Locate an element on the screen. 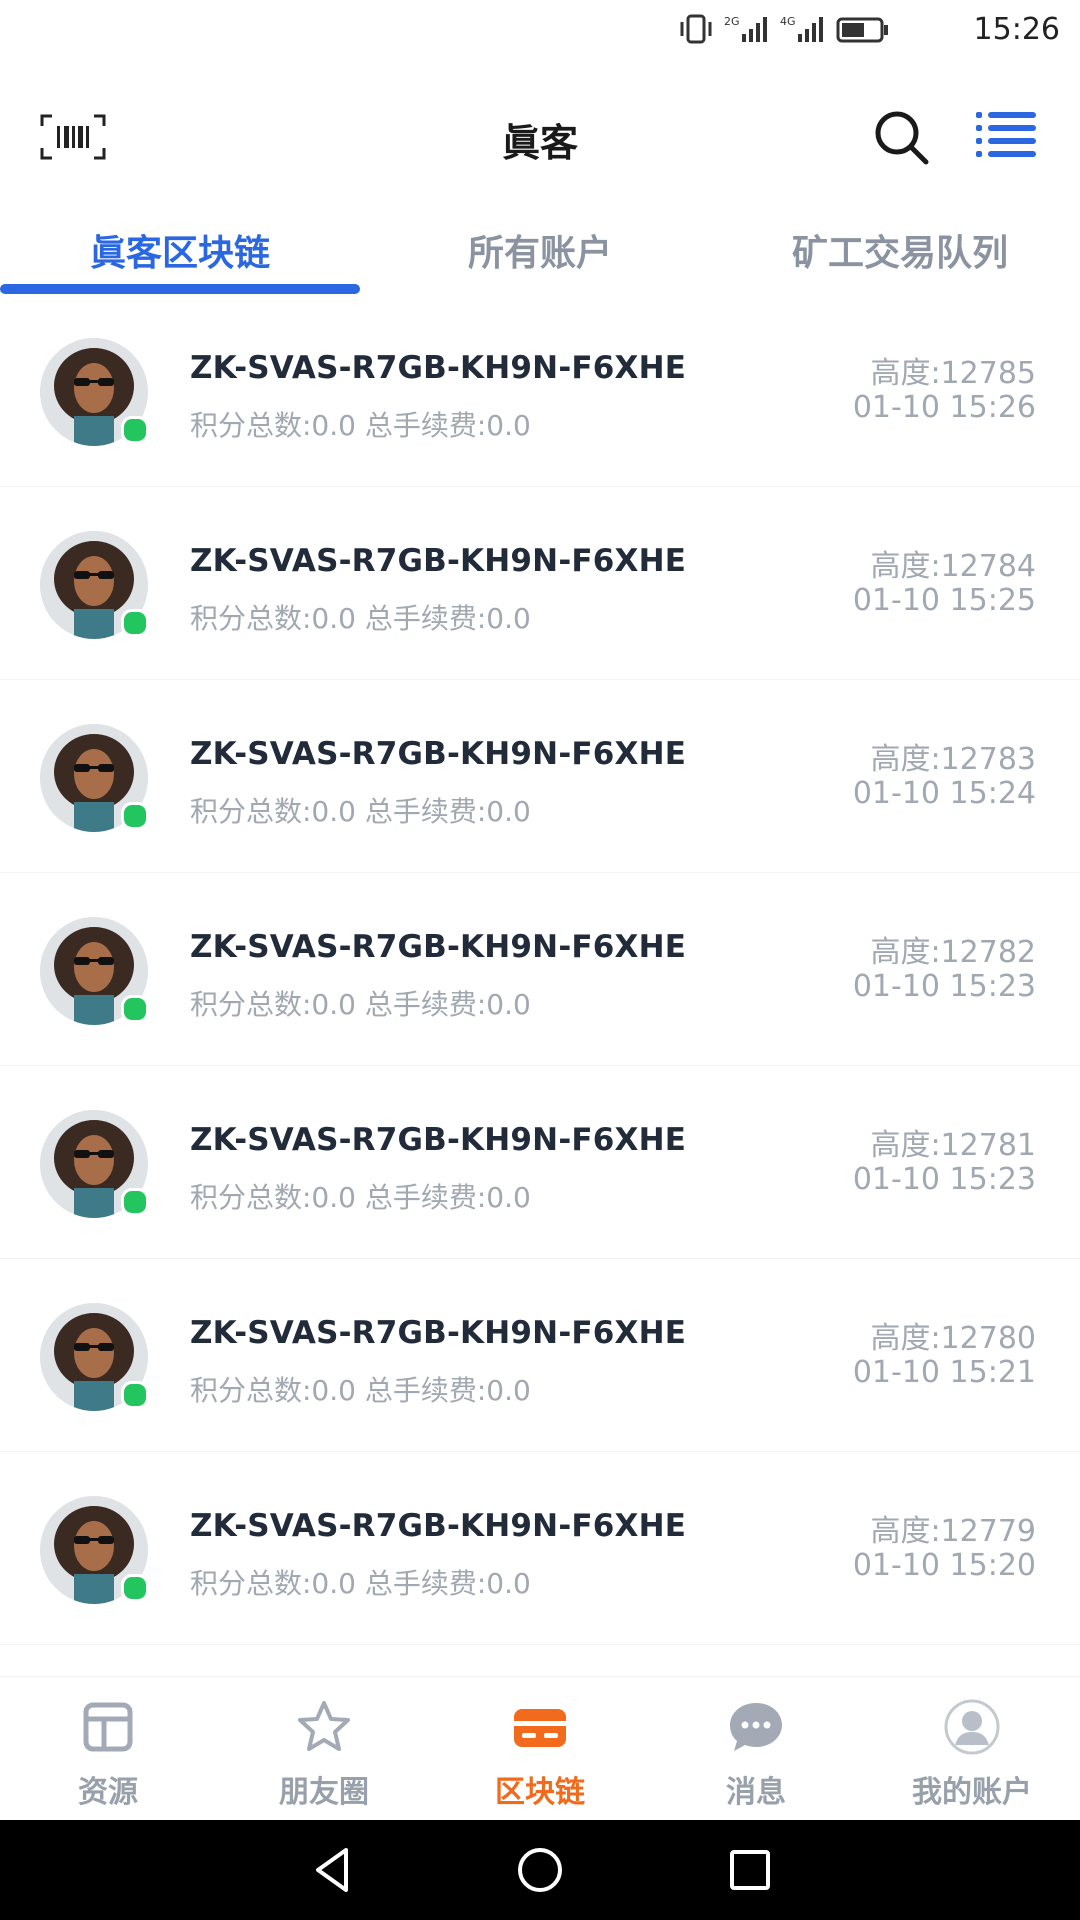 The height and width of the screenshot is (1920, 1080). nav-moments: 朋友圈 is located at coordinates (324, 1749).